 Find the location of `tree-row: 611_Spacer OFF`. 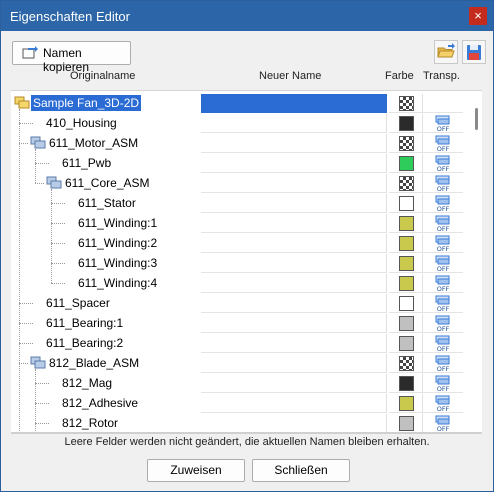

tree-row: 611_Spacer OFF is located at coordinates (241, 303).